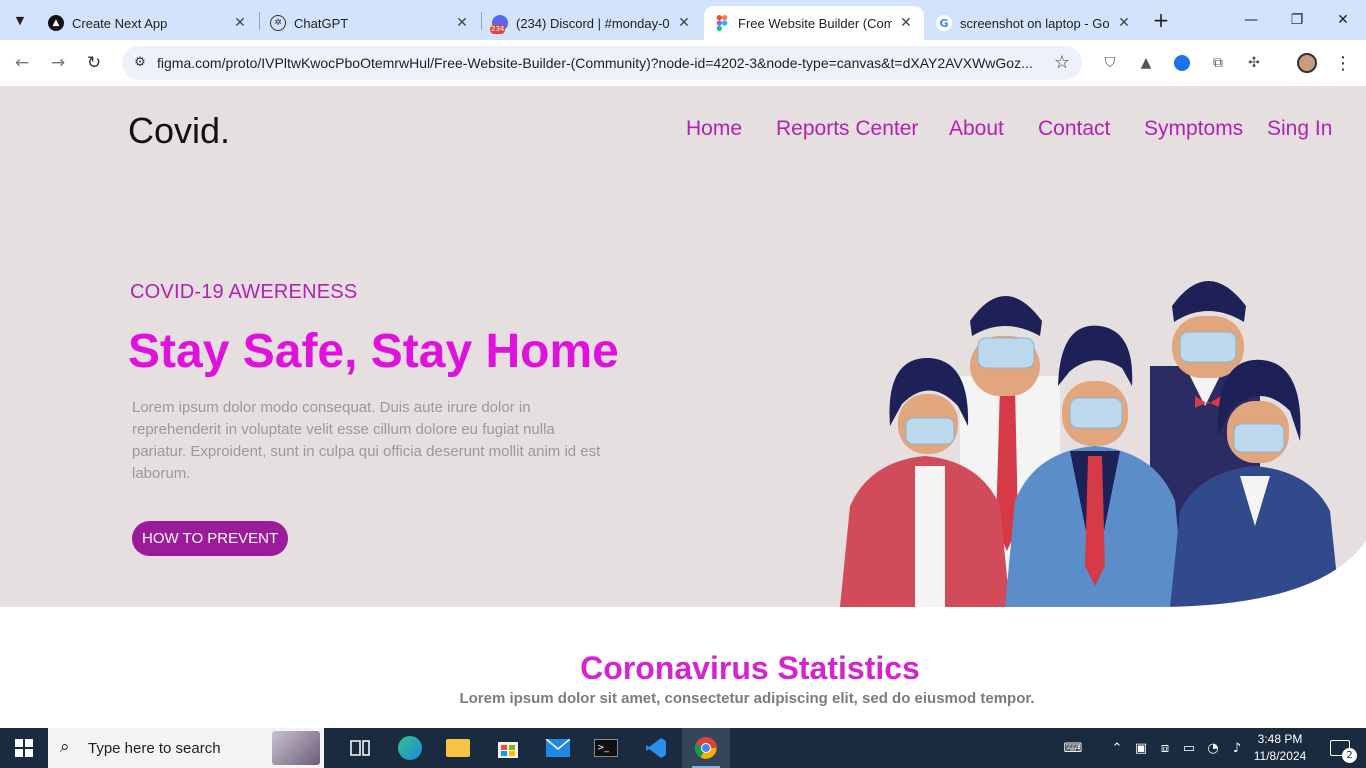 This screenshot has width=1366, height=768. I want to click on close-window-icon: ✕, so click(1343, 20).